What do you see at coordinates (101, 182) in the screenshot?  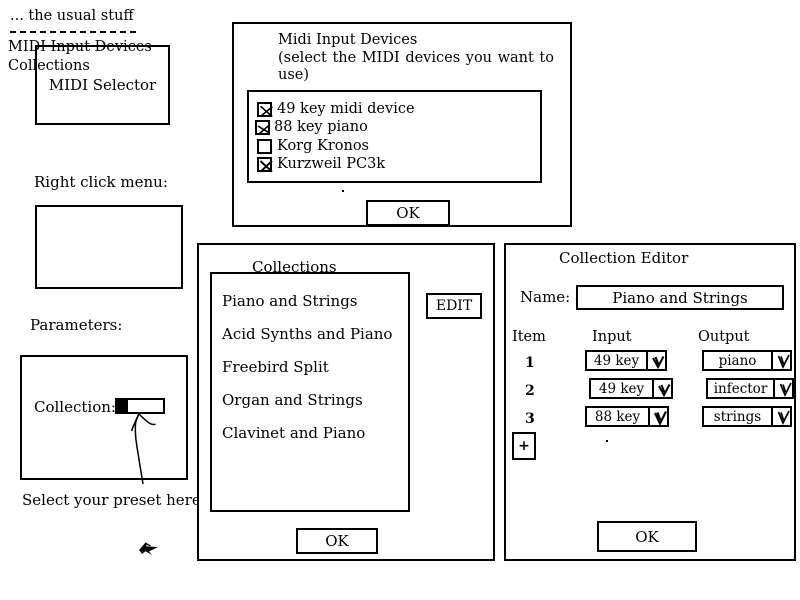 I see `right-click-menu-caption: Right click menu:` at bounding box center [101, 182].